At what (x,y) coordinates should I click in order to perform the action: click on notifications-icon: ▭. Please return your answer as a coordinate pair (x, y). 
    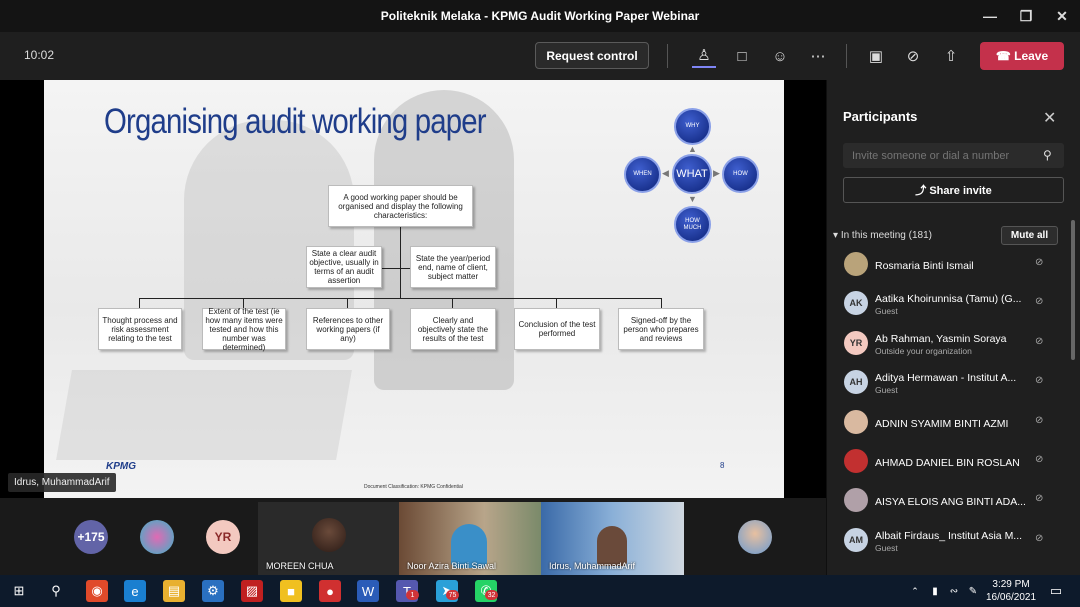
    Looking at the image, I should click on (1056, 591).